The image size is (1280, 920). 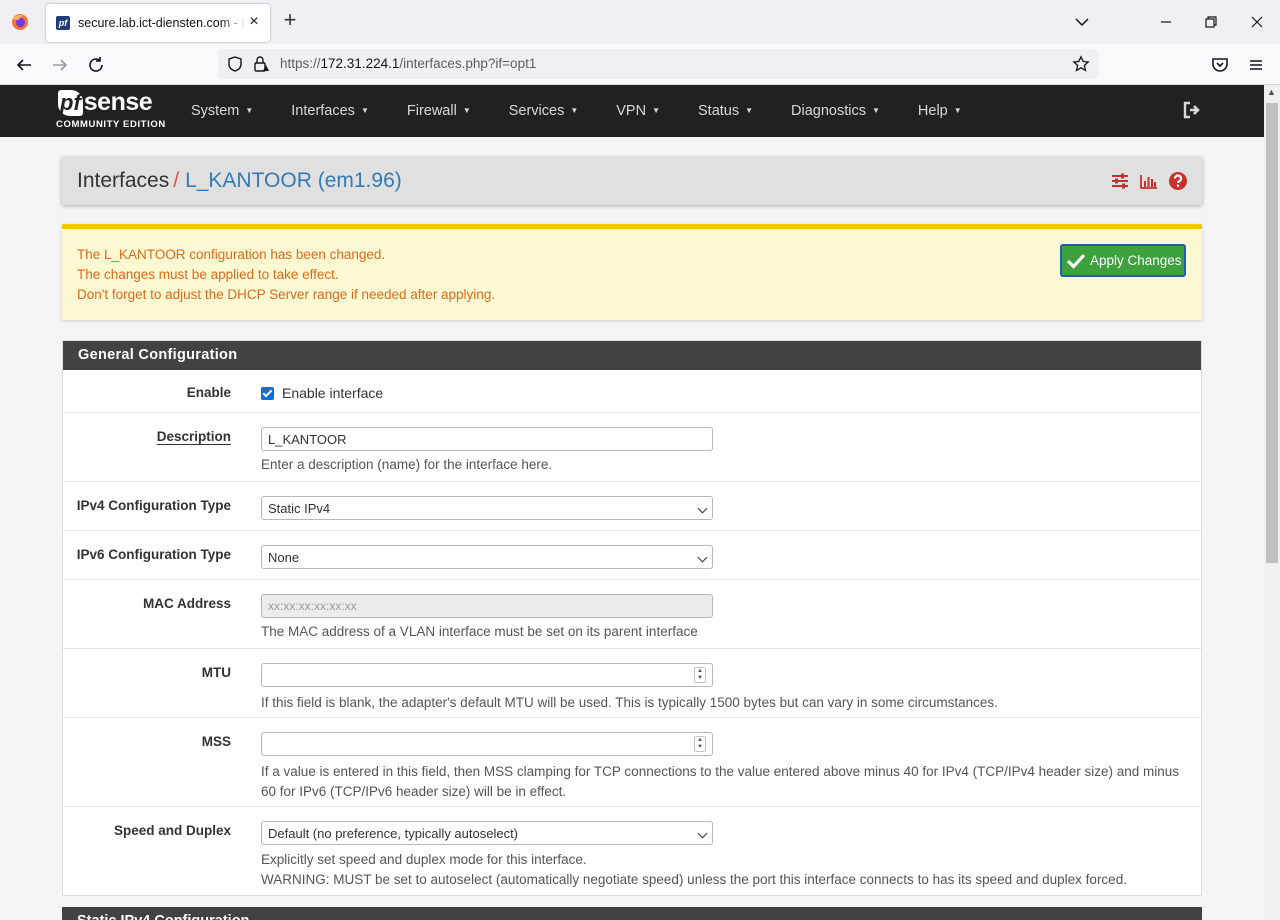 I want to click on forward-arrow-icon, so click(x=60, y=65).